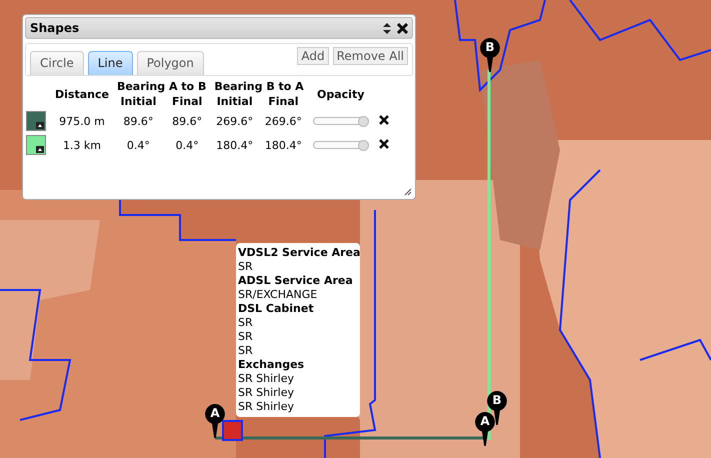 The height and width of the screenshot is (458, 711). I want to click on popup-value: SR/EXCHANGE, so click(278, 295).